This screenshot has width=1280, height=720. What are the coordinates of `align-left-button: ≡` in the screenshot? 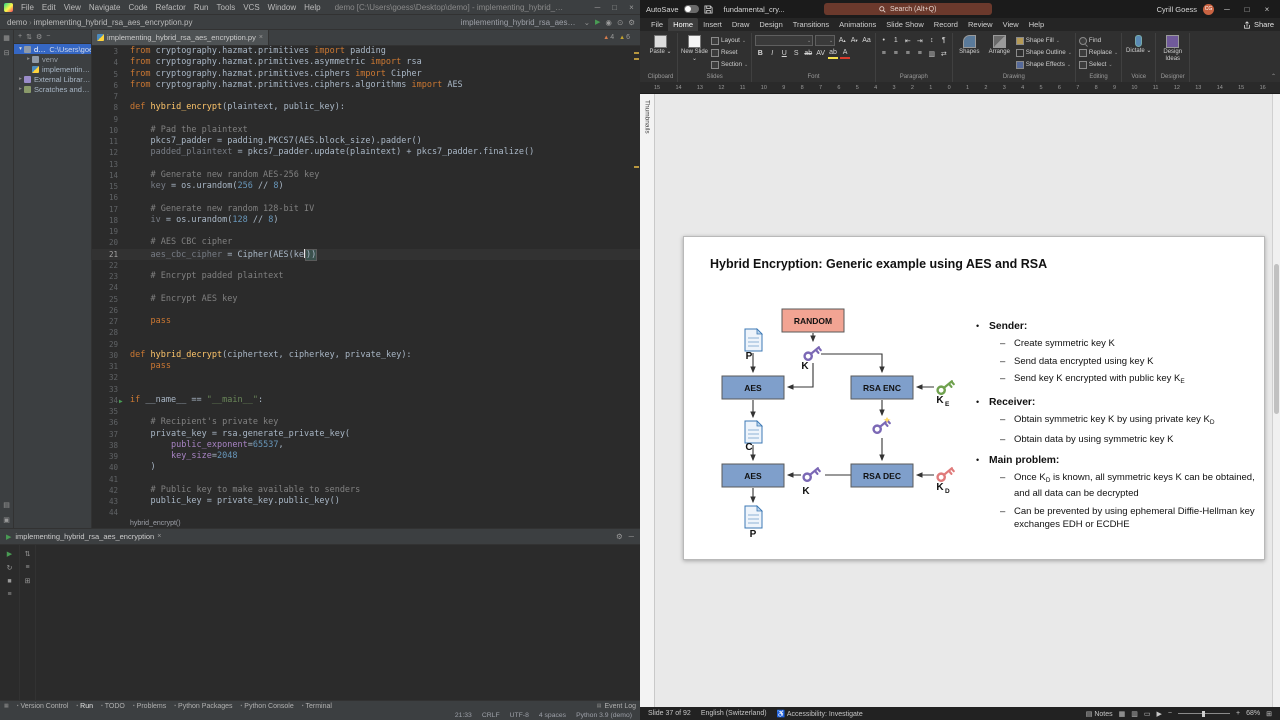 It's located at (884, 53).